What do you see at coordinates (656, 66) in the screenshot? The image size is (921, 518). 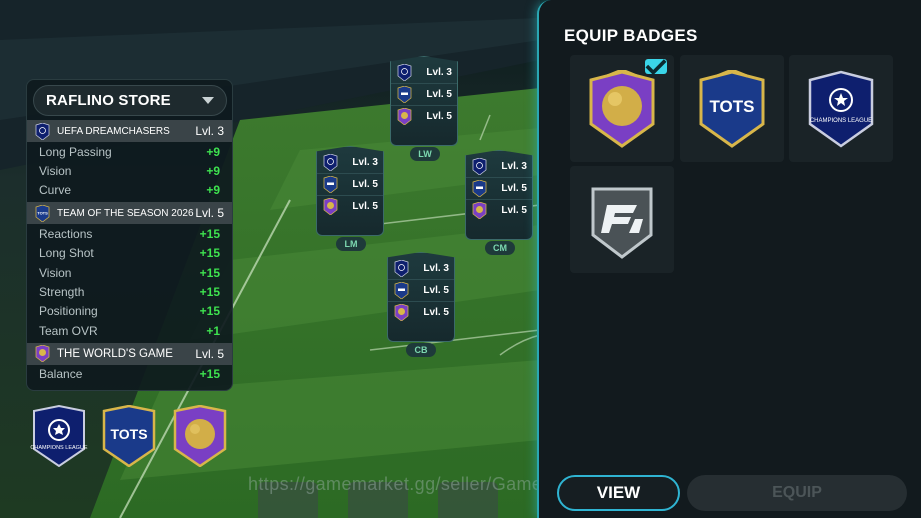 I see `selected-check-icon` at bounding box center [656, 66].